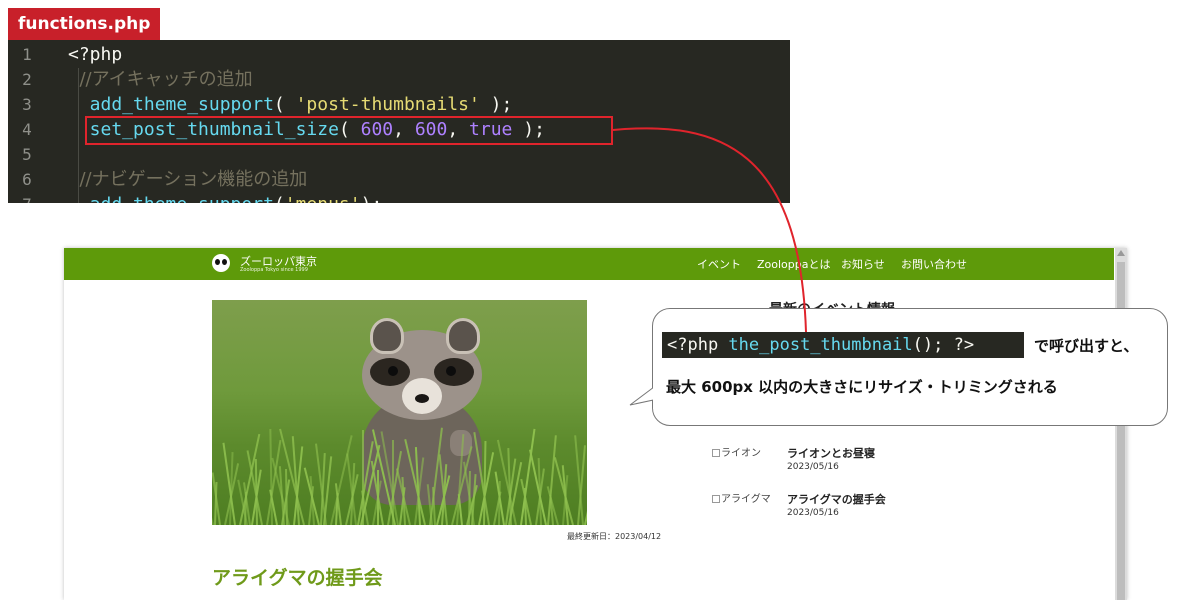 This screenshot has width=1200, height=600. I want to click on event-thumbnail-lion: ライオン, so click(736, 451).